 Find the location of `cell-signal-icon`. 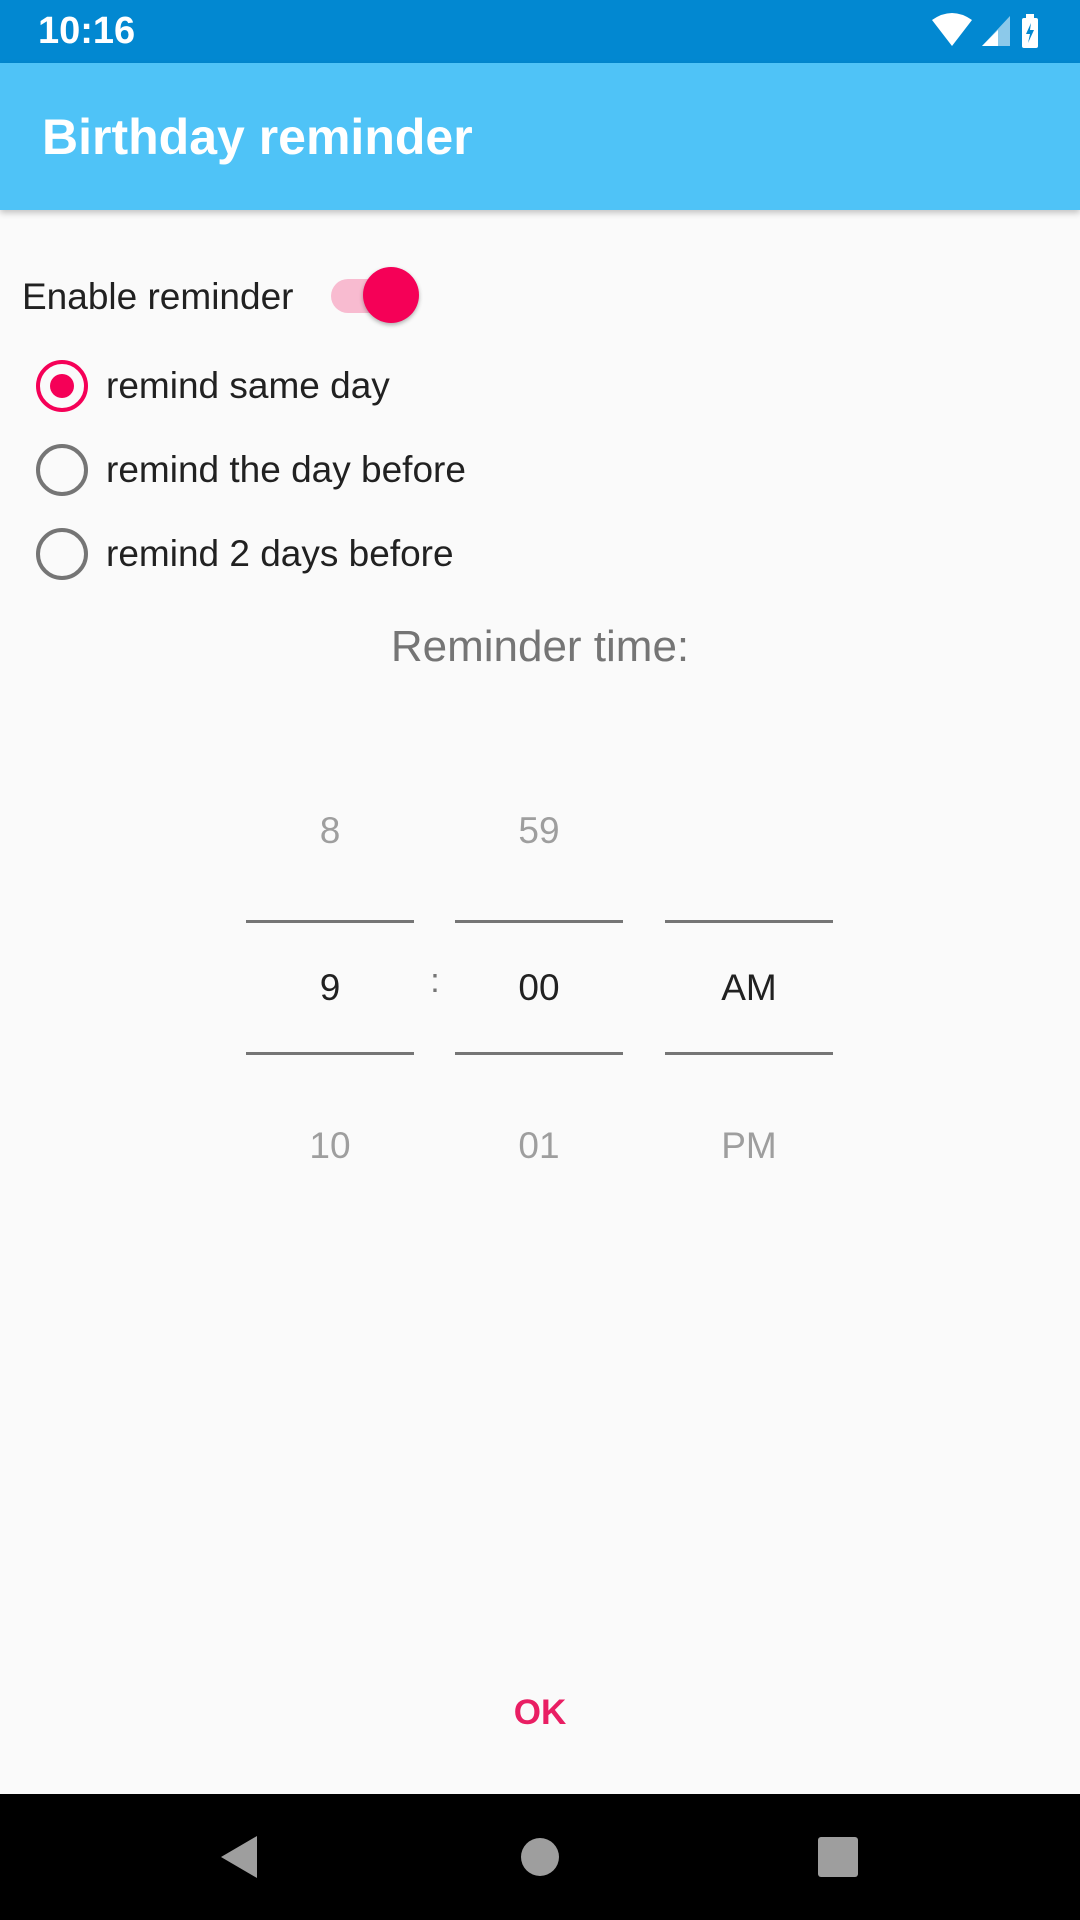

cell-signal-icon is located at coordinates (996, 31).